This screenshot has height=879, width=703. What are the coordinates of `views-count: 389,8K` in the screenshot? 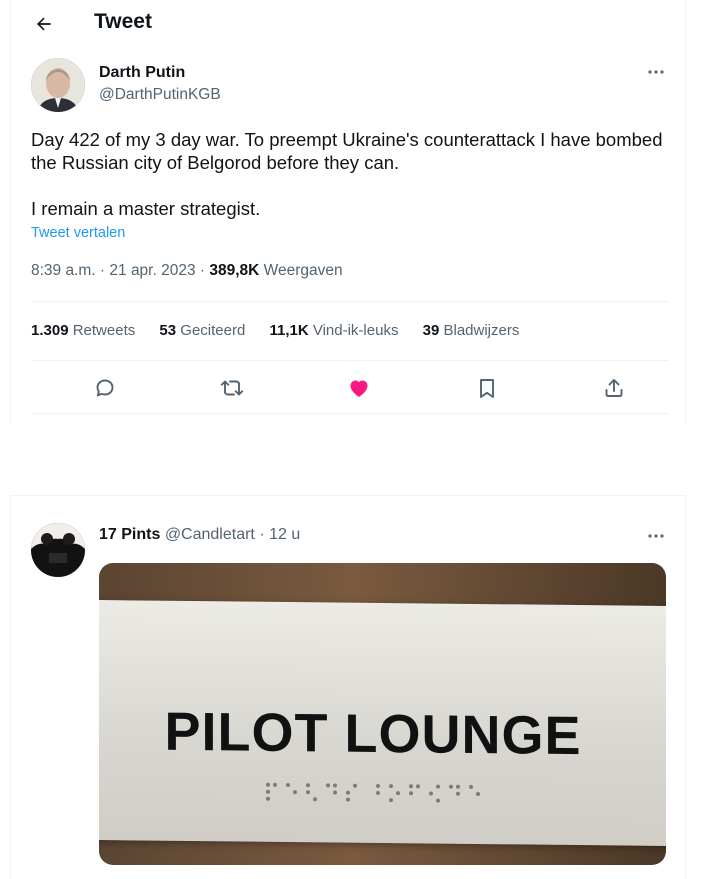 It's located at (234, 270).